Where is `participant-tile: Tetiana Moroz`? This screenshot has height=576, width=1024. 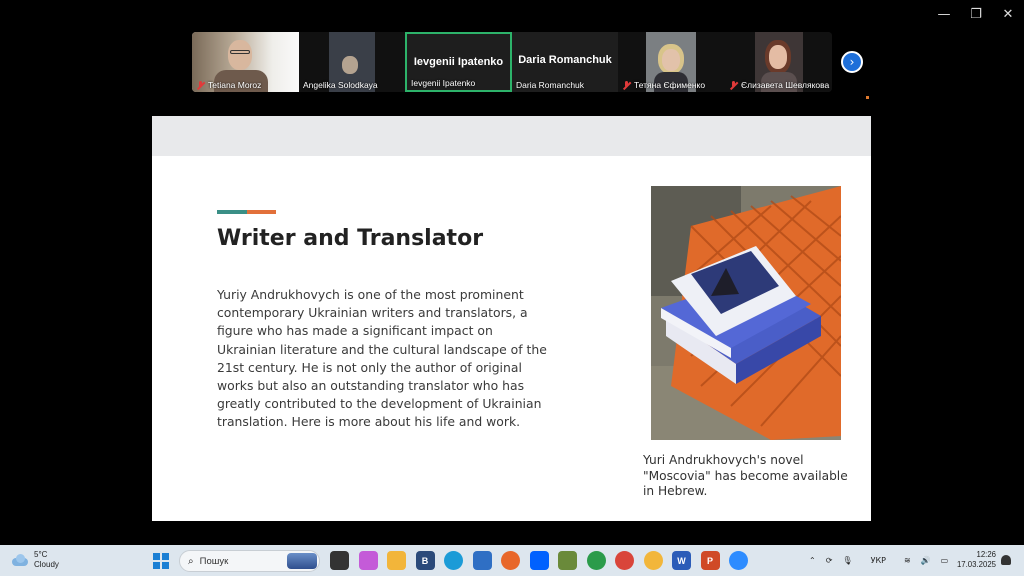 participant-tile: Tetiana Moroz is located at coordinates (245, 62).